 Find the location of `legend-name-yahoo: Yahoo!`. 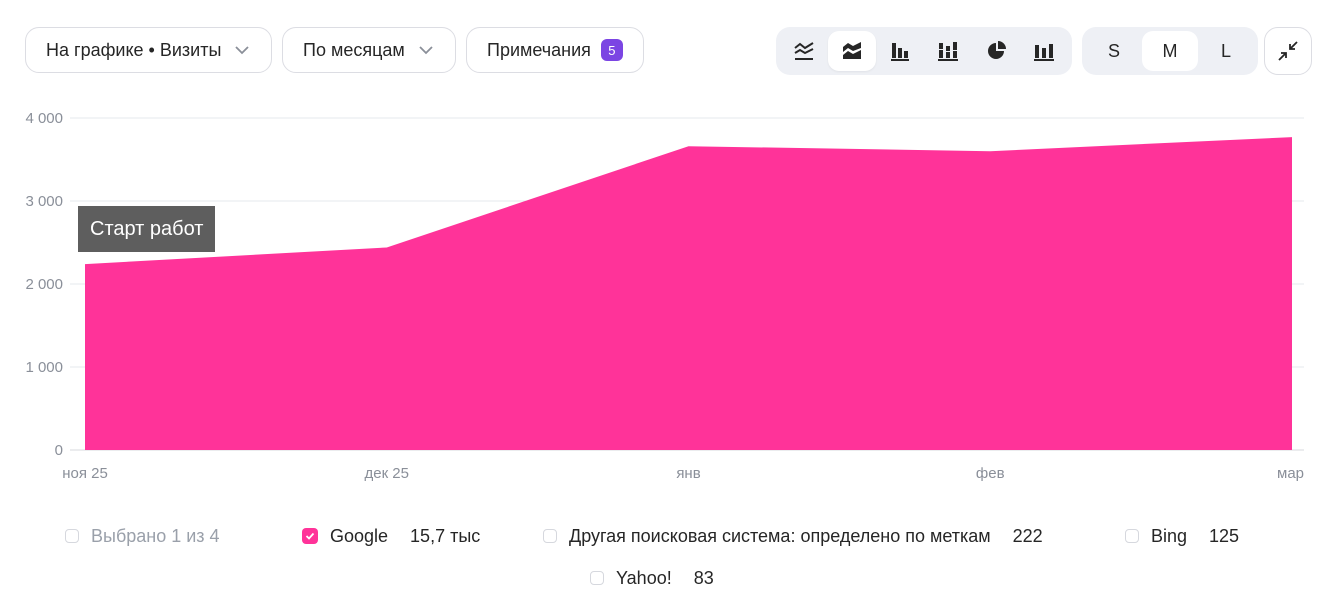

legend-name-yahoo: Yahoo! is located at coordinates (644, 577).